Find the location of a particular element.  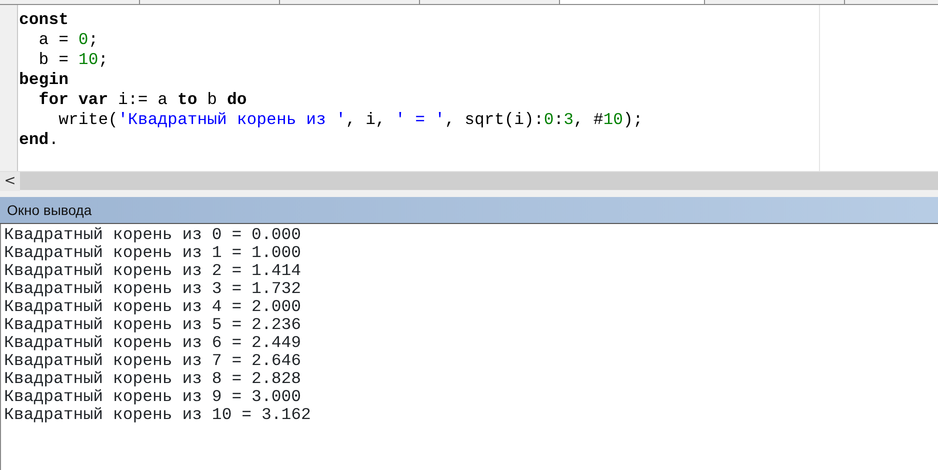

output-line: Квадратный корень из 0 = 0.000 is located at coordinates (153, 235).